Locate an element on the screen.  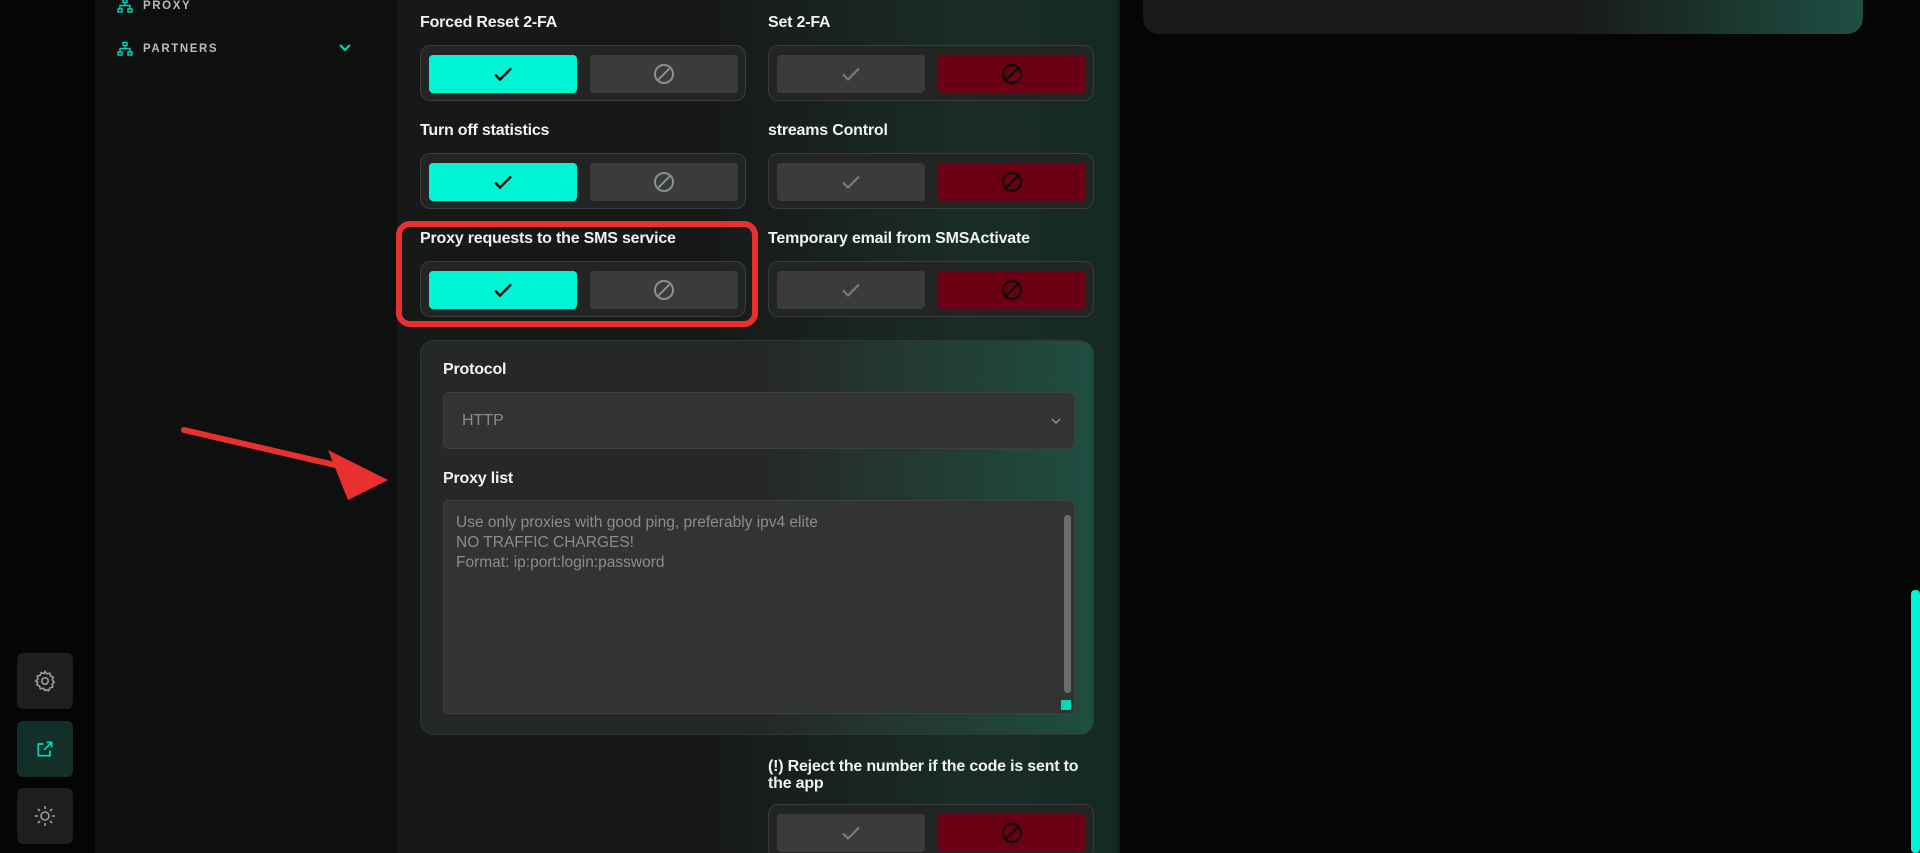
protocol-select: HTTP is located at coordinates (759, 420).